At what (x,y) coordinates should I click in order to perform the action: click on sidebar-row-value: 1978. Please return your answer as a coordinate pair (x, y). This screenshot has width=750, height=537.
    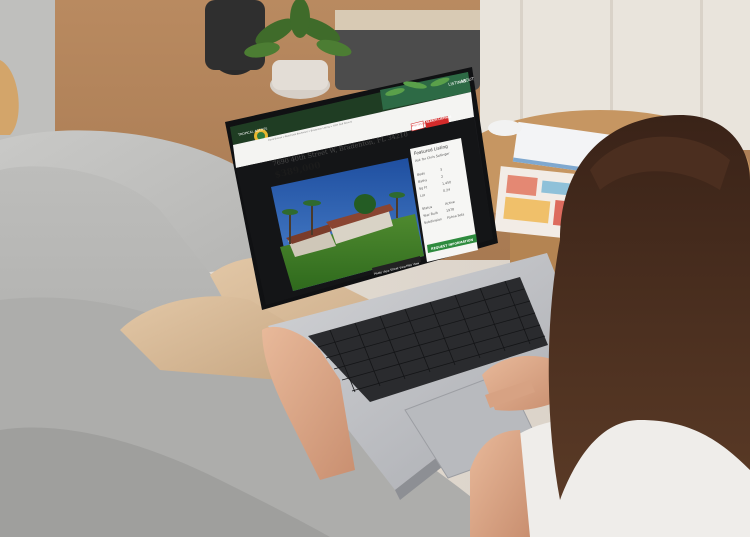
    Looking at the image, I should click on (450, 210).